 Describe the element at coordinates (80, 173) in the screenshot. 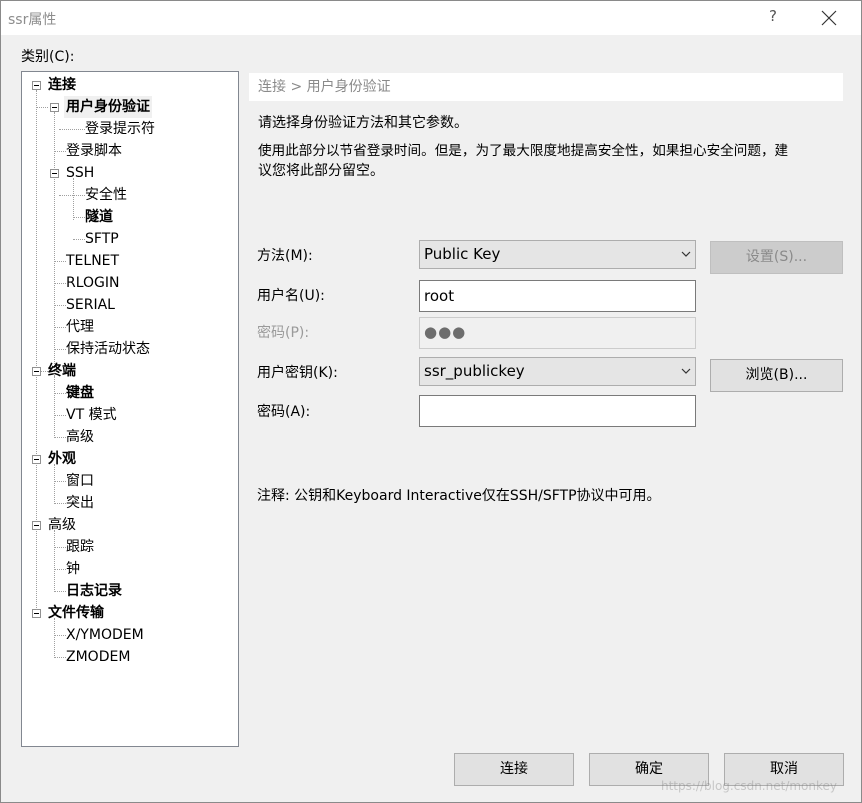

I see `tree-item-ssh: SSH` at that location.